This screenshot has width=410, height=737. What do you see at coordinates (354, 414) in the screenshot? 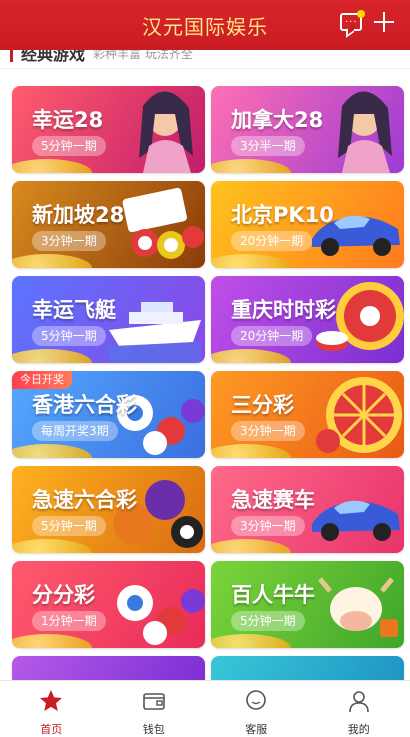
I see `wheel-illustration` at bounding box center [354, 414].